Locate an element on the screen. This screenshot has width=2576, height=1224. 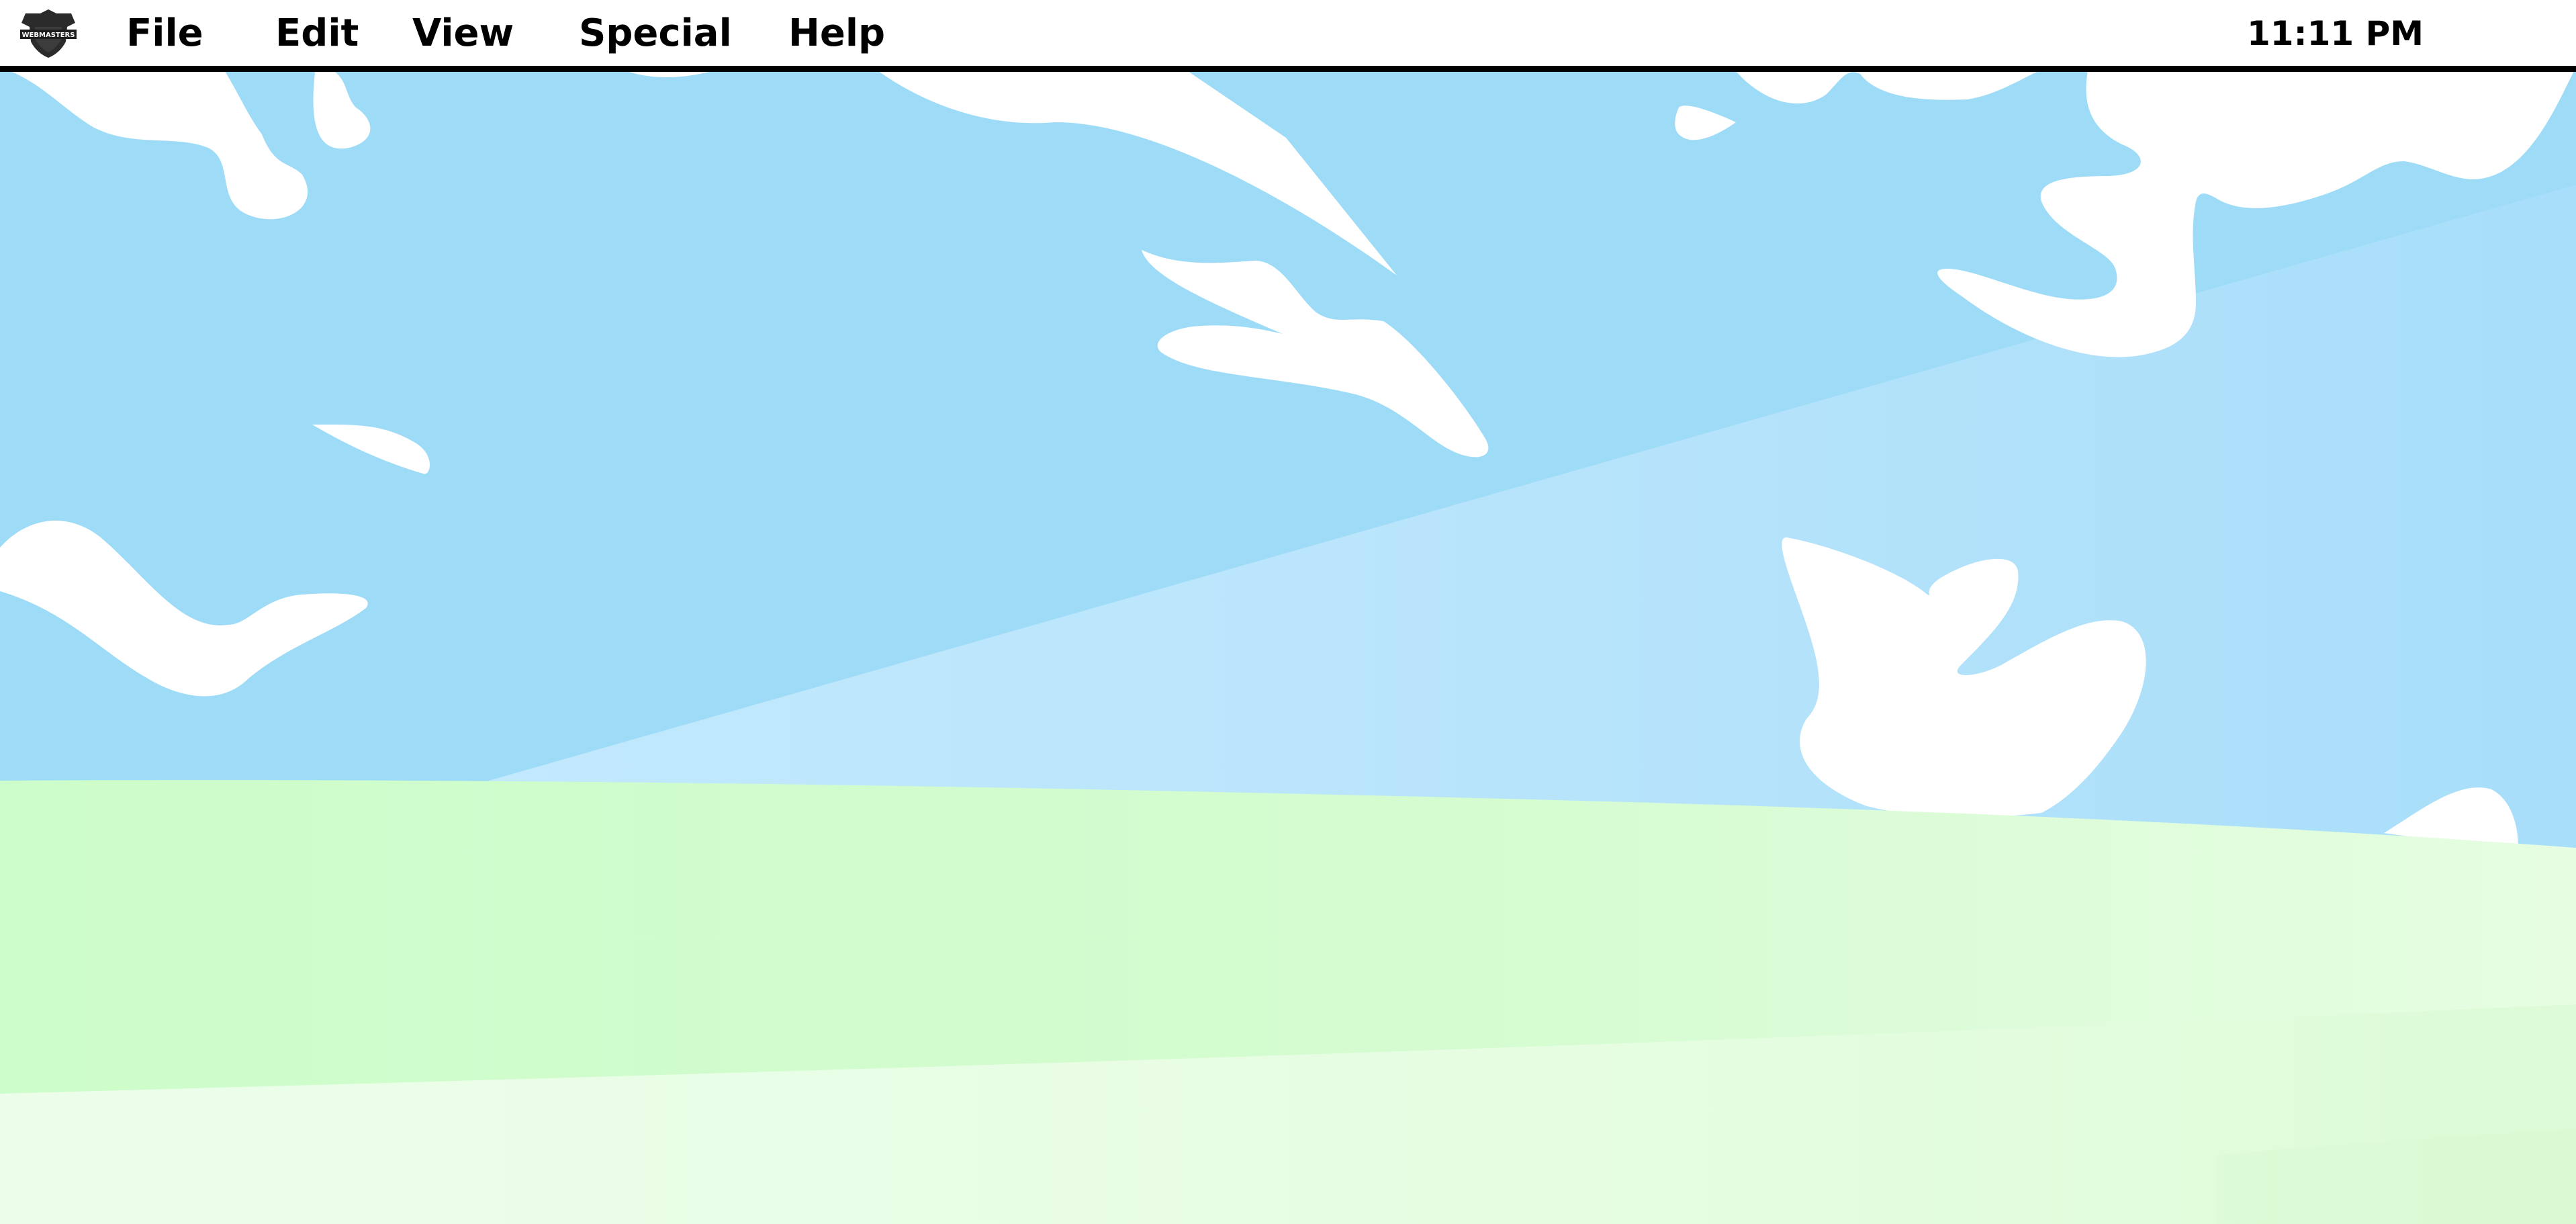
menu-file: File is located at coordinates (164, 33).